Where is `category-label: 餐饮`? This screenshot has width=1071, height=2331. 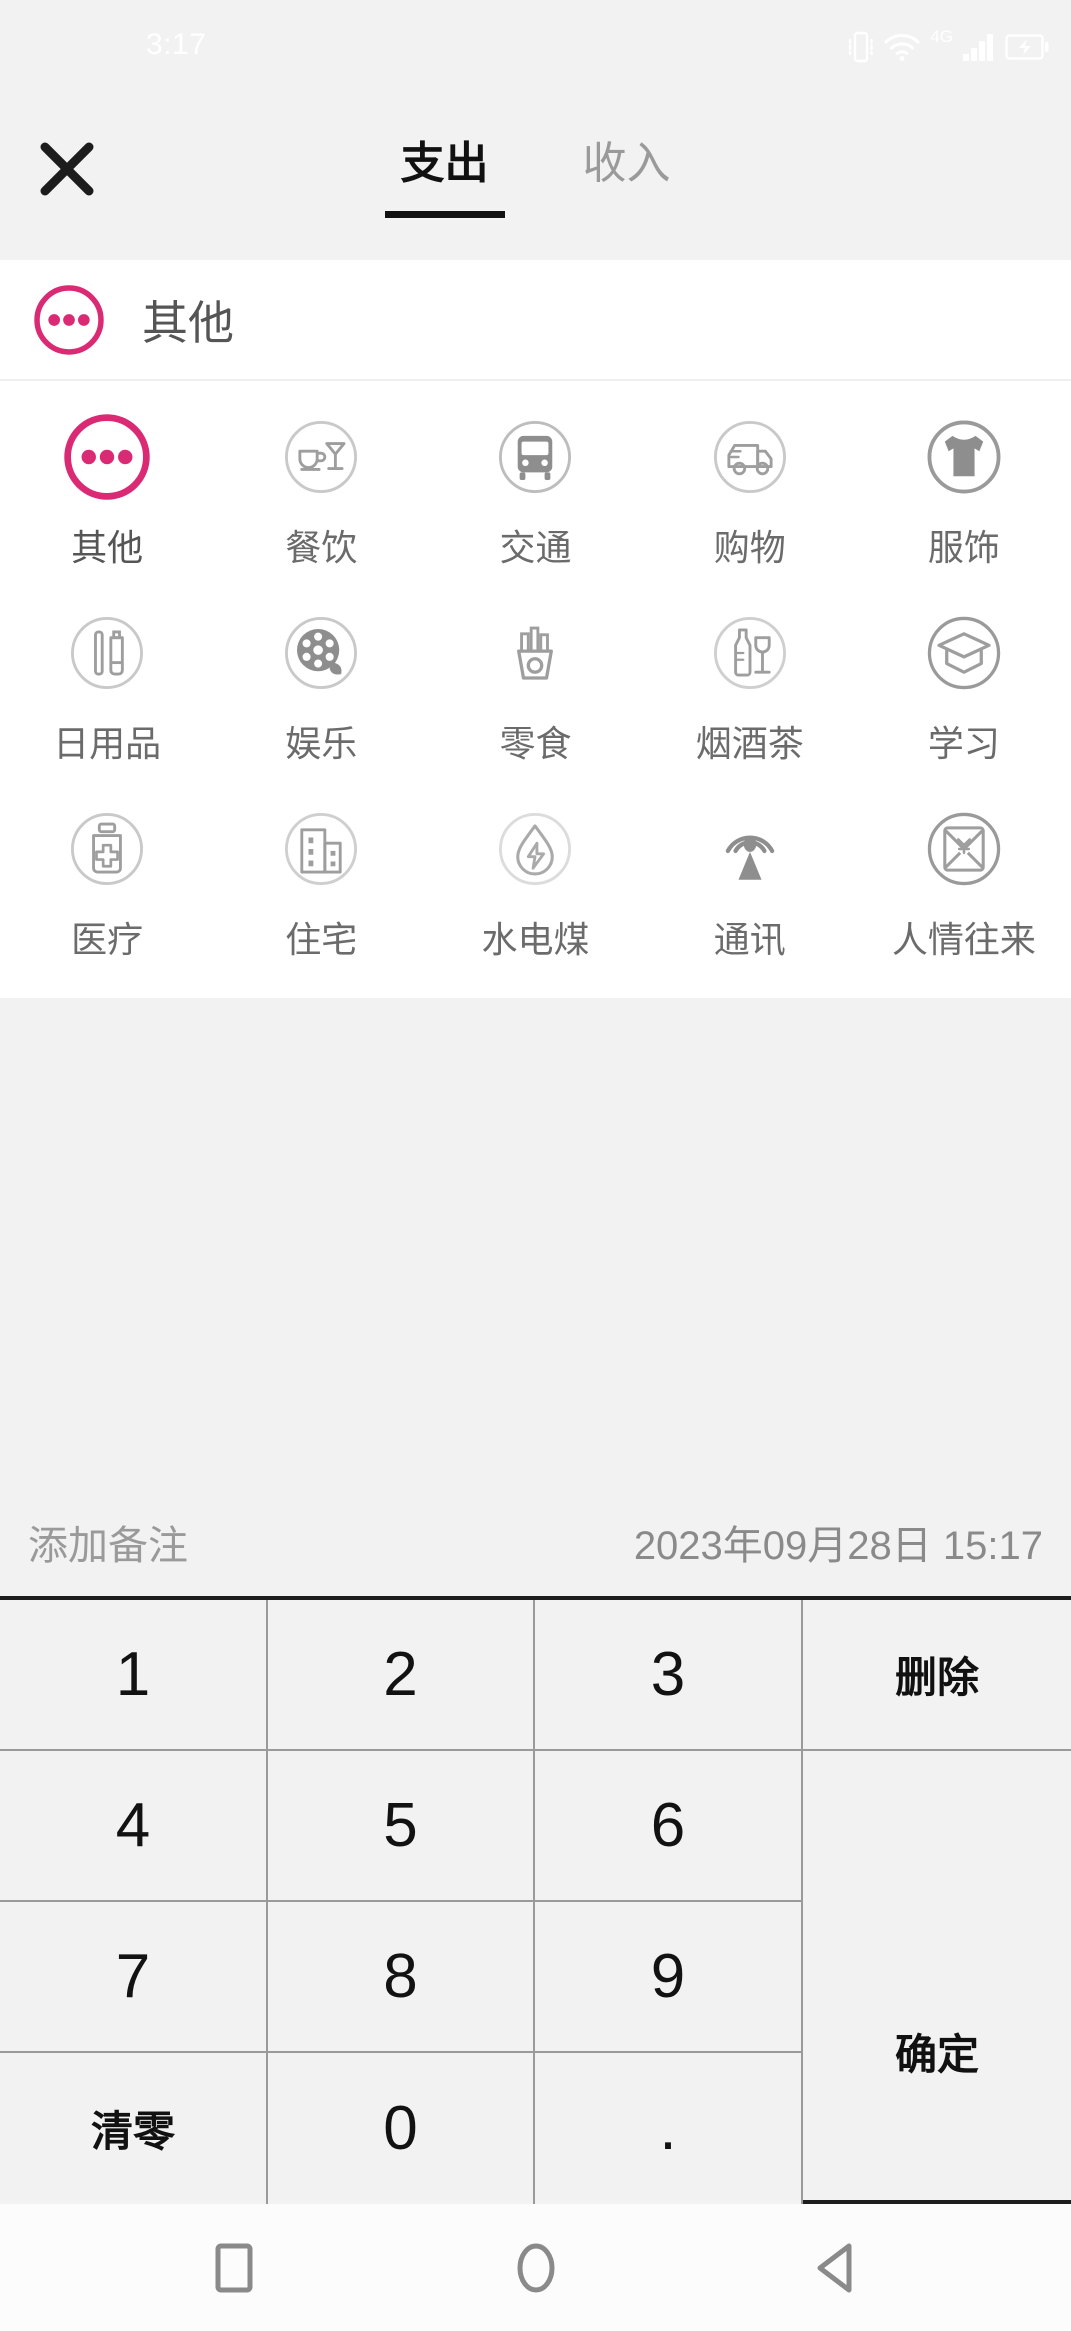 category-label: 餐饮 is located at coordinates (321, 547).